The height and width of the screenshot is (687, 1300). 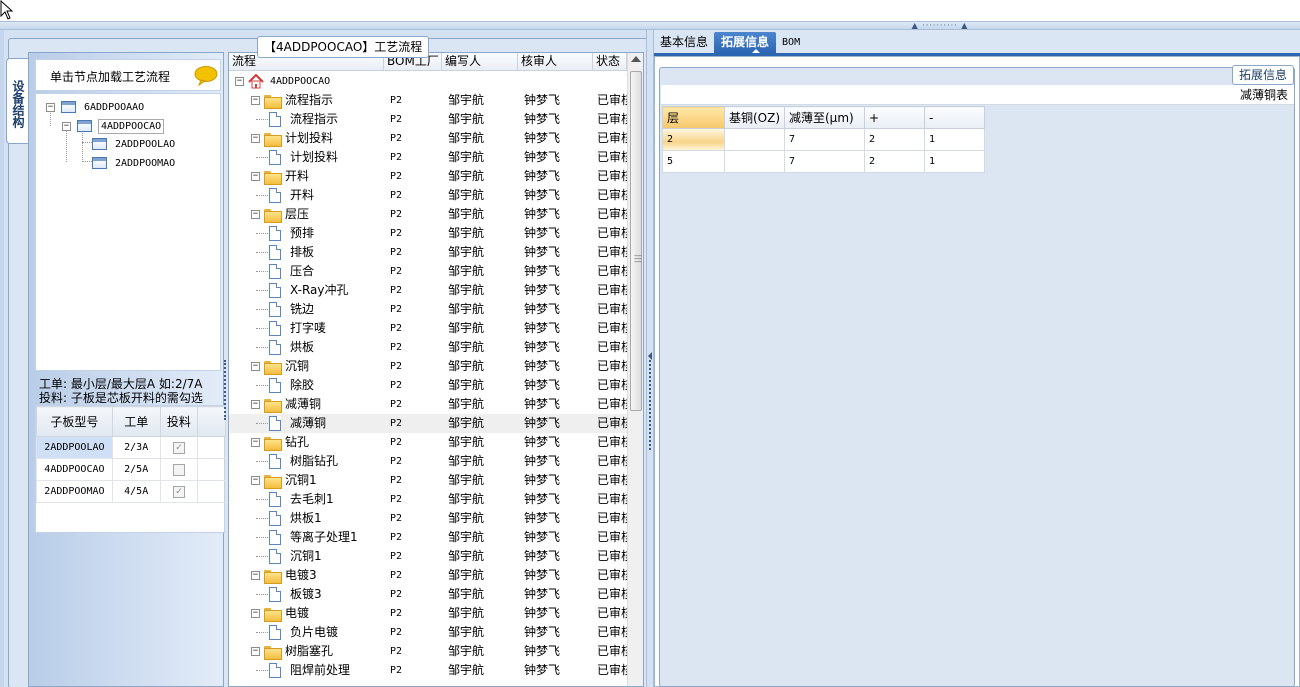 What do you see at coordinates (650, 26) in the screenshot?
I see `top-splitter: ▲ ·········· ▲` at bounding box center [650, 26].